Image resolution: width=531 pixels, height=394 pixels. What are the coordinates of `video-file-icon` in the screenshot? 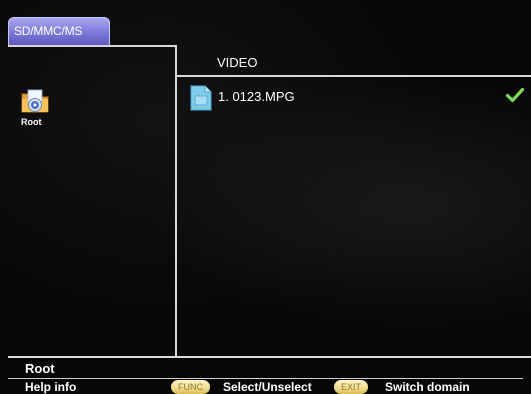 It's located at (201, 98).